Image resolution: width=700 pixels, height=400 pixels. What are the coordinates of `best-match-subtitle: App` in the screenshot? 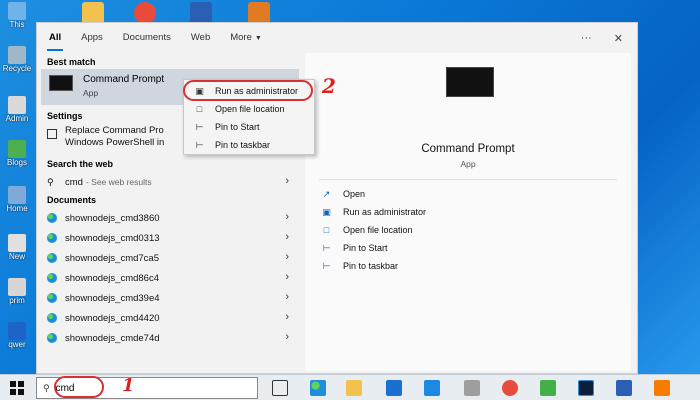 It's located at (91, 93).